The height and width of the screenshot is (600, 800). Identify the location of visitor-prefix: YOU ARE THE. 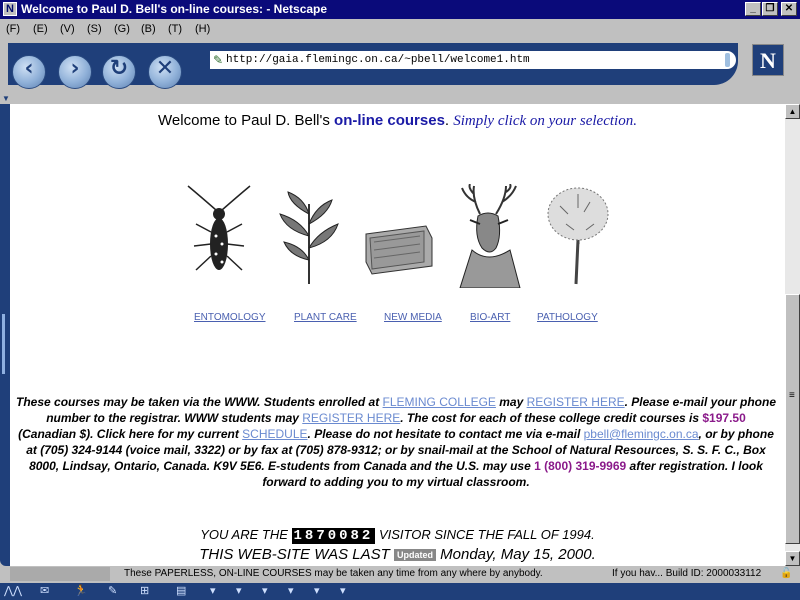
(244, 534).